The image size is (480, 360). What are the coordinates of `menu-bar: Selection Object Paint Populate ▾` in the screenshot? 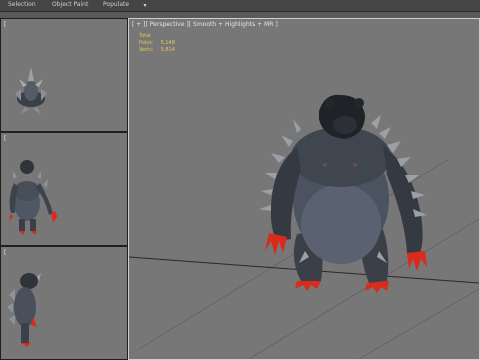 It's located at (240, 6).